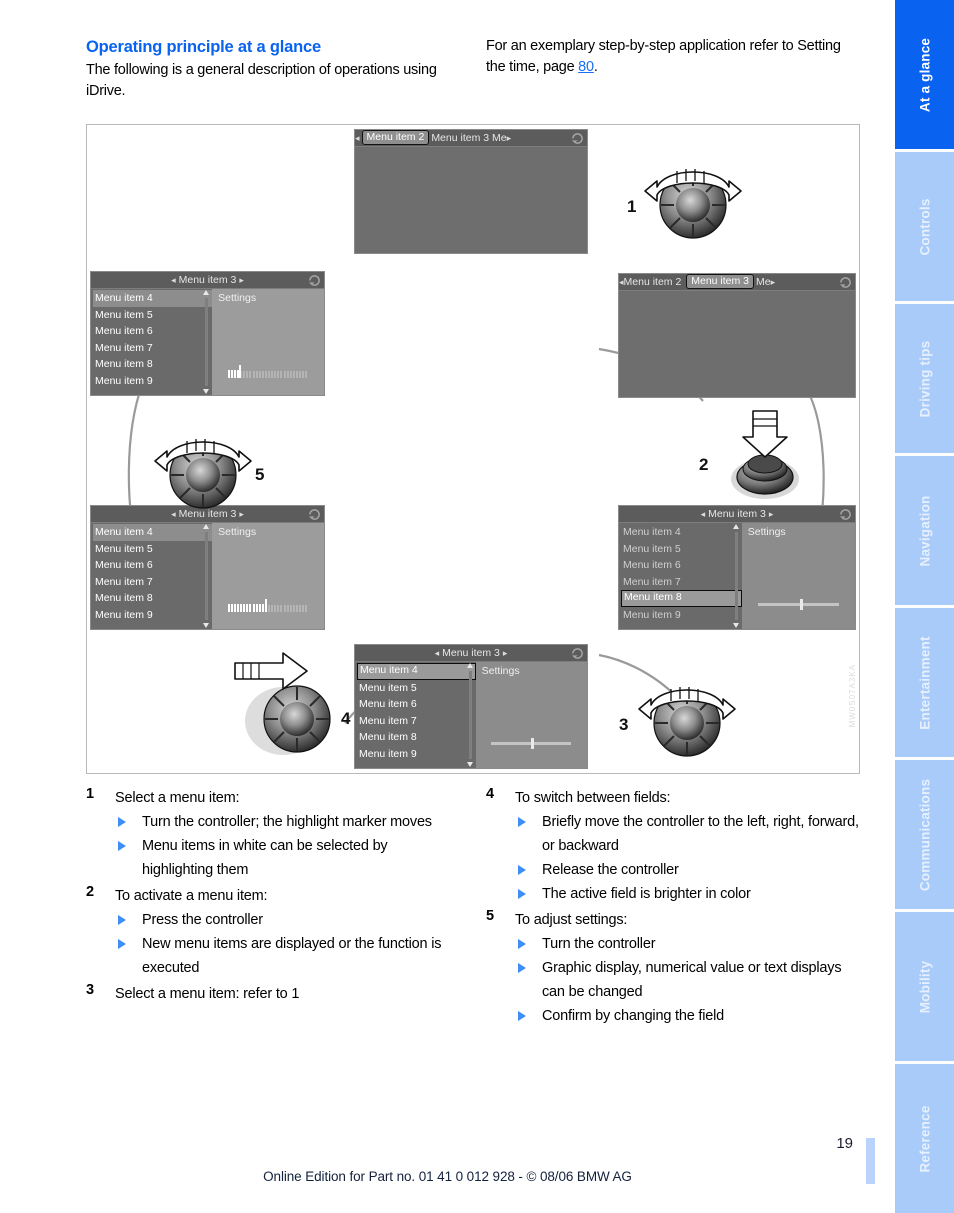 The image size is (954, 1213). I want to click on sidebar-tab-entertainment: Entertainment, so click(924, 682).